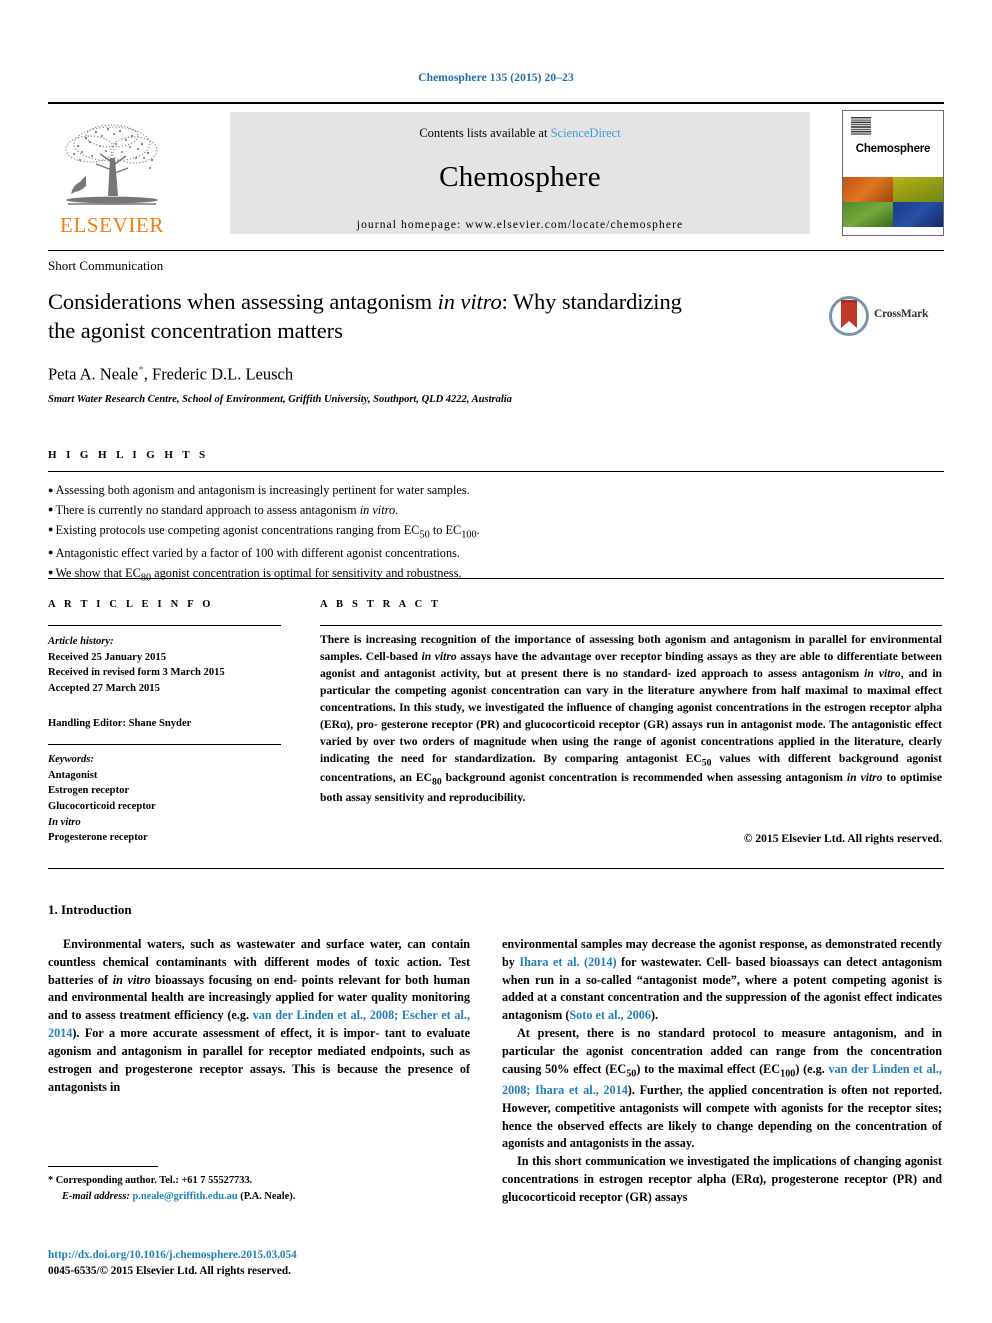 This screenshot has height=1323, width=992. I want to click on journal-cover-thumbnail: Chemosphere, so click(893, 173).